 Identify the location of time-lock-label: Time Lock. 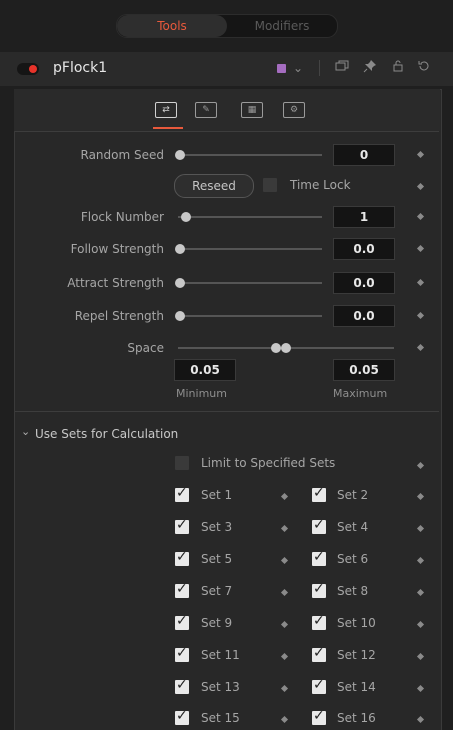
(320, 185).